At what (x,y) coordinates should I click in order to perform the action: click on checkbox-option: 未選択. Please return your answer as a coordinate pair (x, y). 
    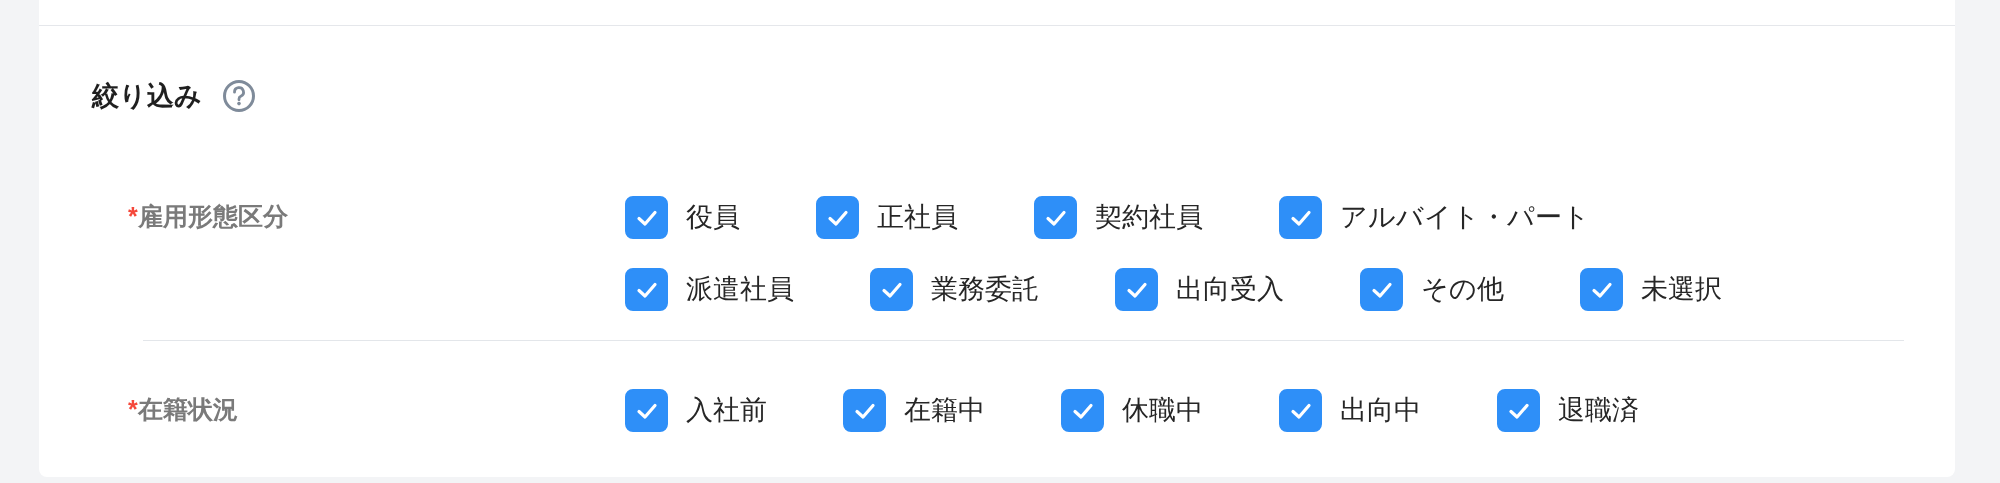
    Looking at the image, I should click on (1651, 289).